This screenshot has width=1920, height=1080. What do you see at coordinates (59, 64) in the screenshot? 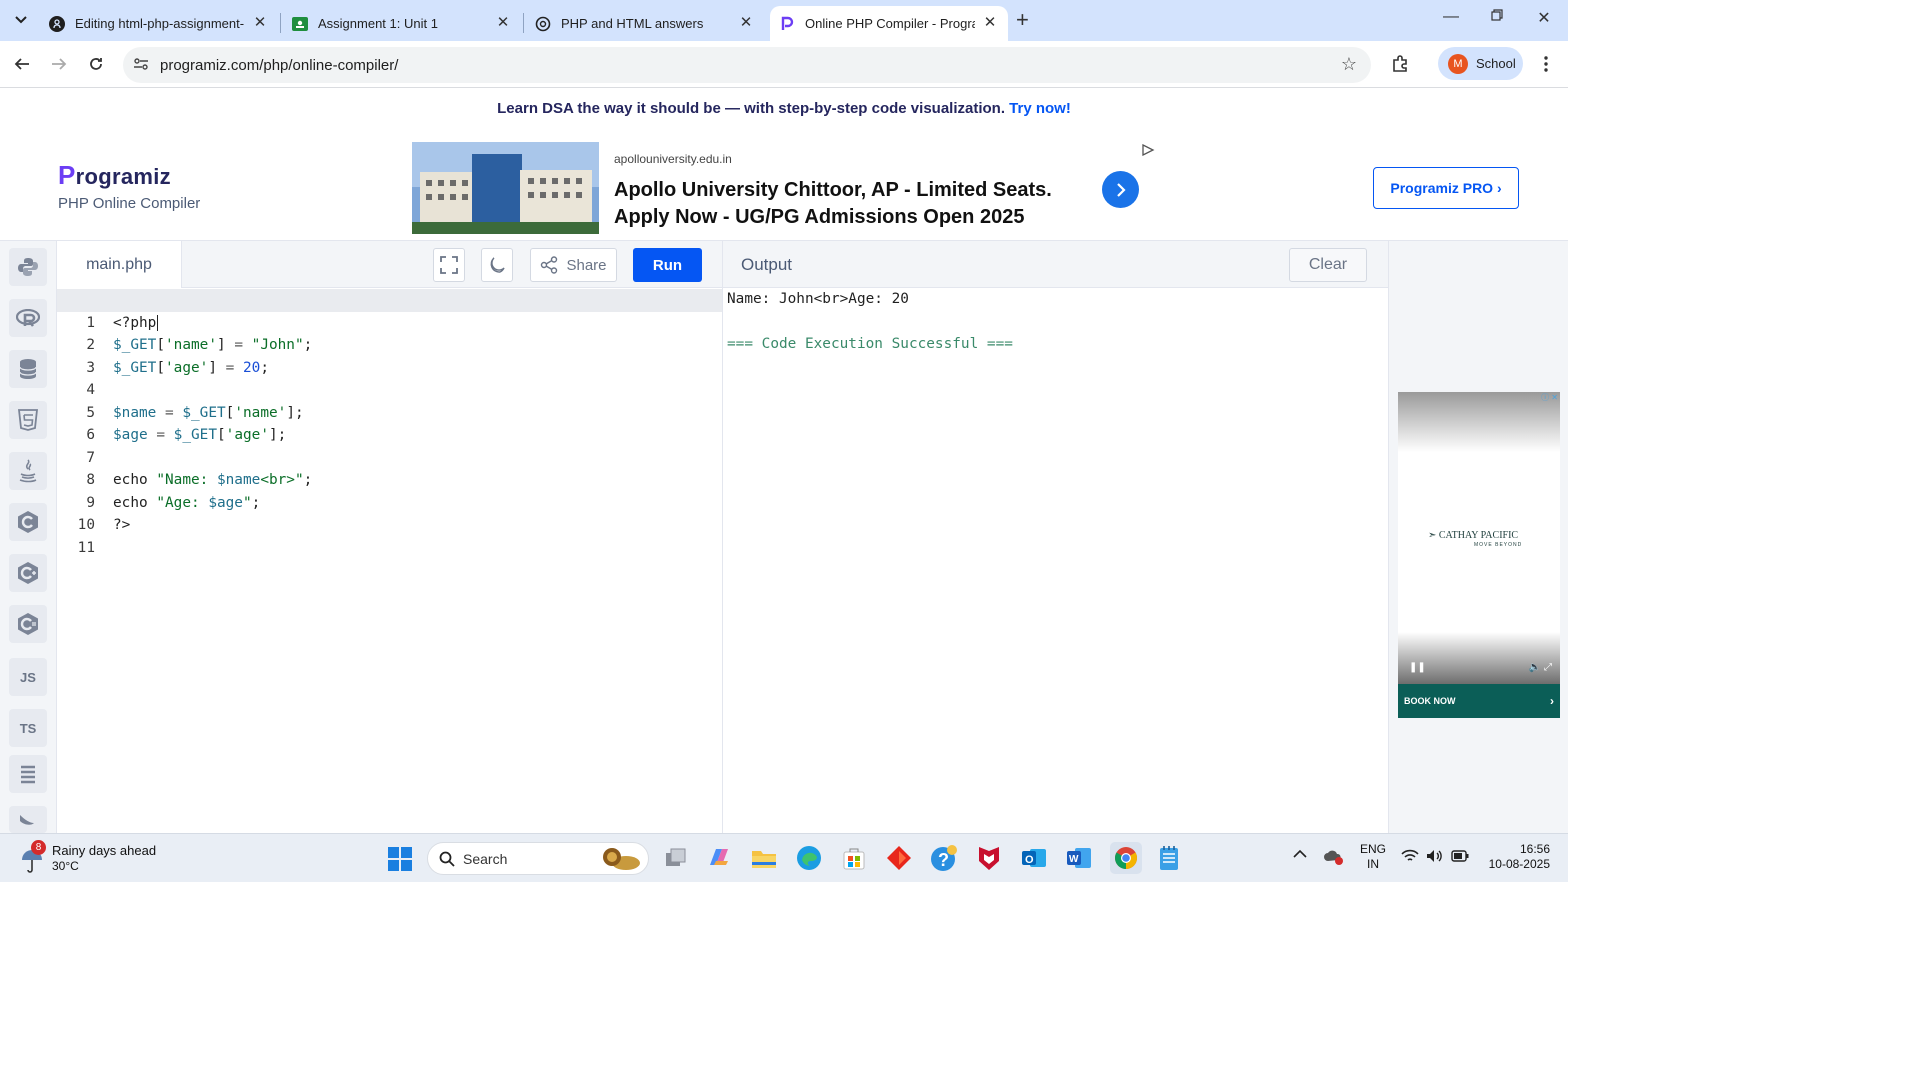
I see `forward-button` at bounding box center [59, 64].